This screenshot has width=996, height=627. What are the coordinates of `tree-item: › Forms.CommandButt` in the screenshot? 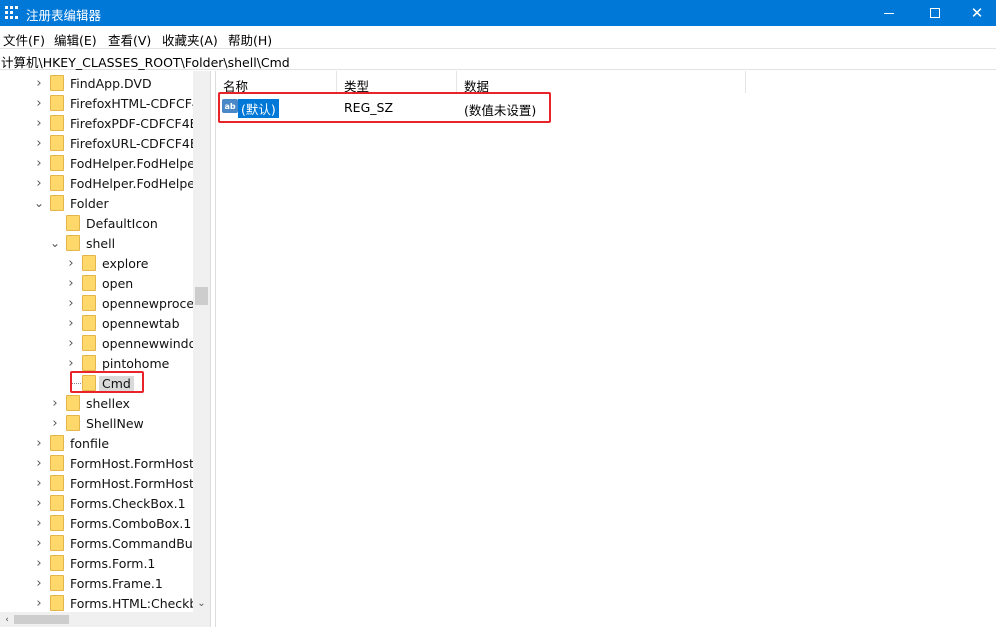 It's located at (101, 543).